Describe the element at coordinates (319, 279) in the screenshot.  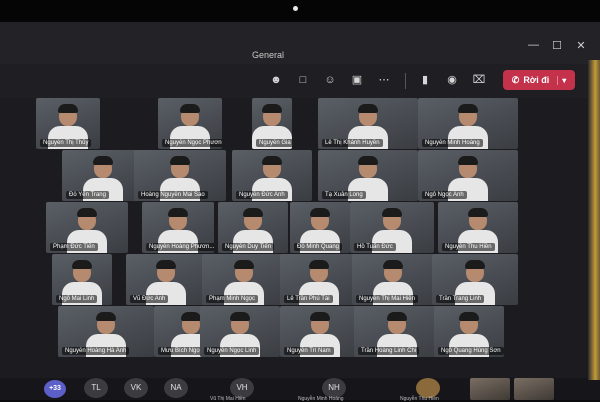
I see `participant-tile: Lê Trần Phú Tài` at that location.